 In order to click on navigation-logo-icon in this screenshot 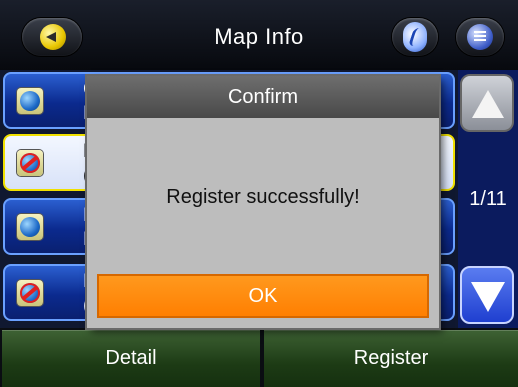, I will do `click(415, 37)`.